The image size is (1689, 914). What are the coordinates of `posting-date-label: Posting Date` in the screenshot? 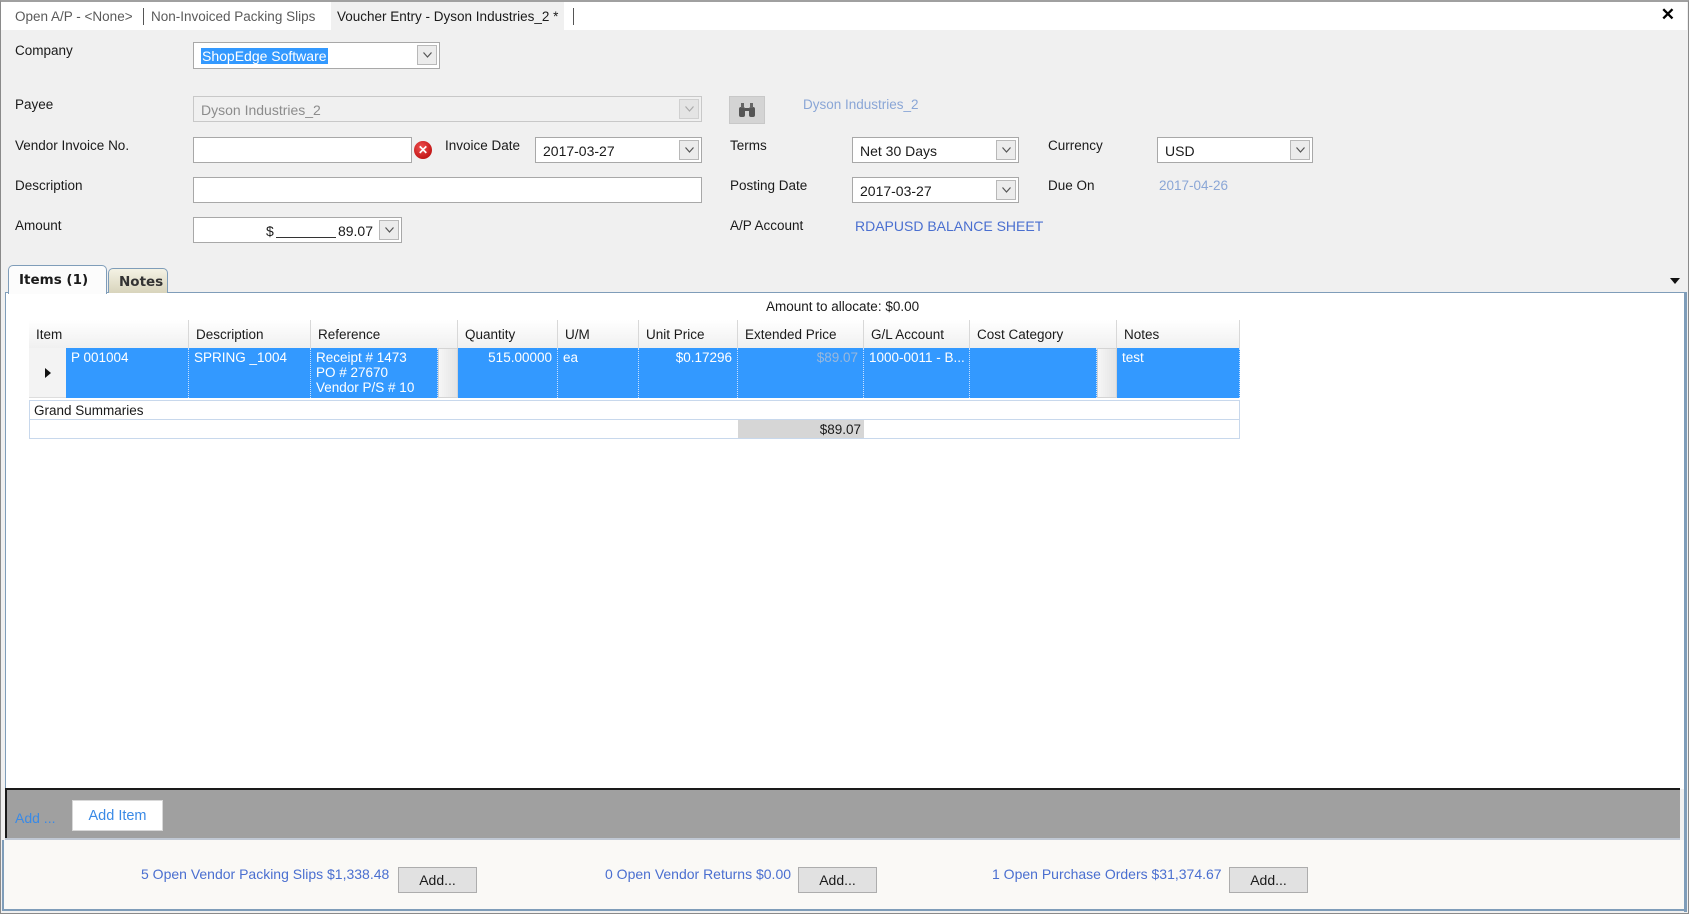 It's located at (769, 185).